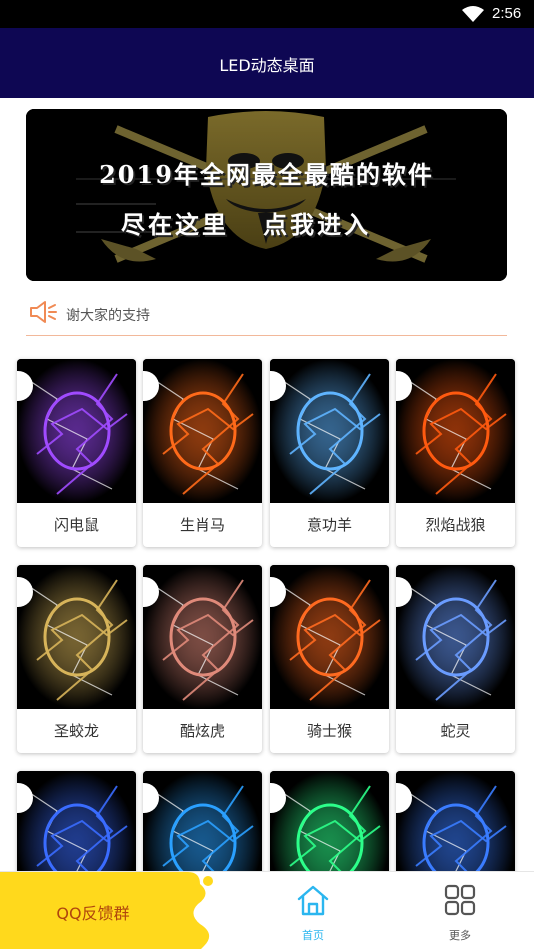  I want to click on wallpaper-card: 闪电鼠, so click(76, 453).